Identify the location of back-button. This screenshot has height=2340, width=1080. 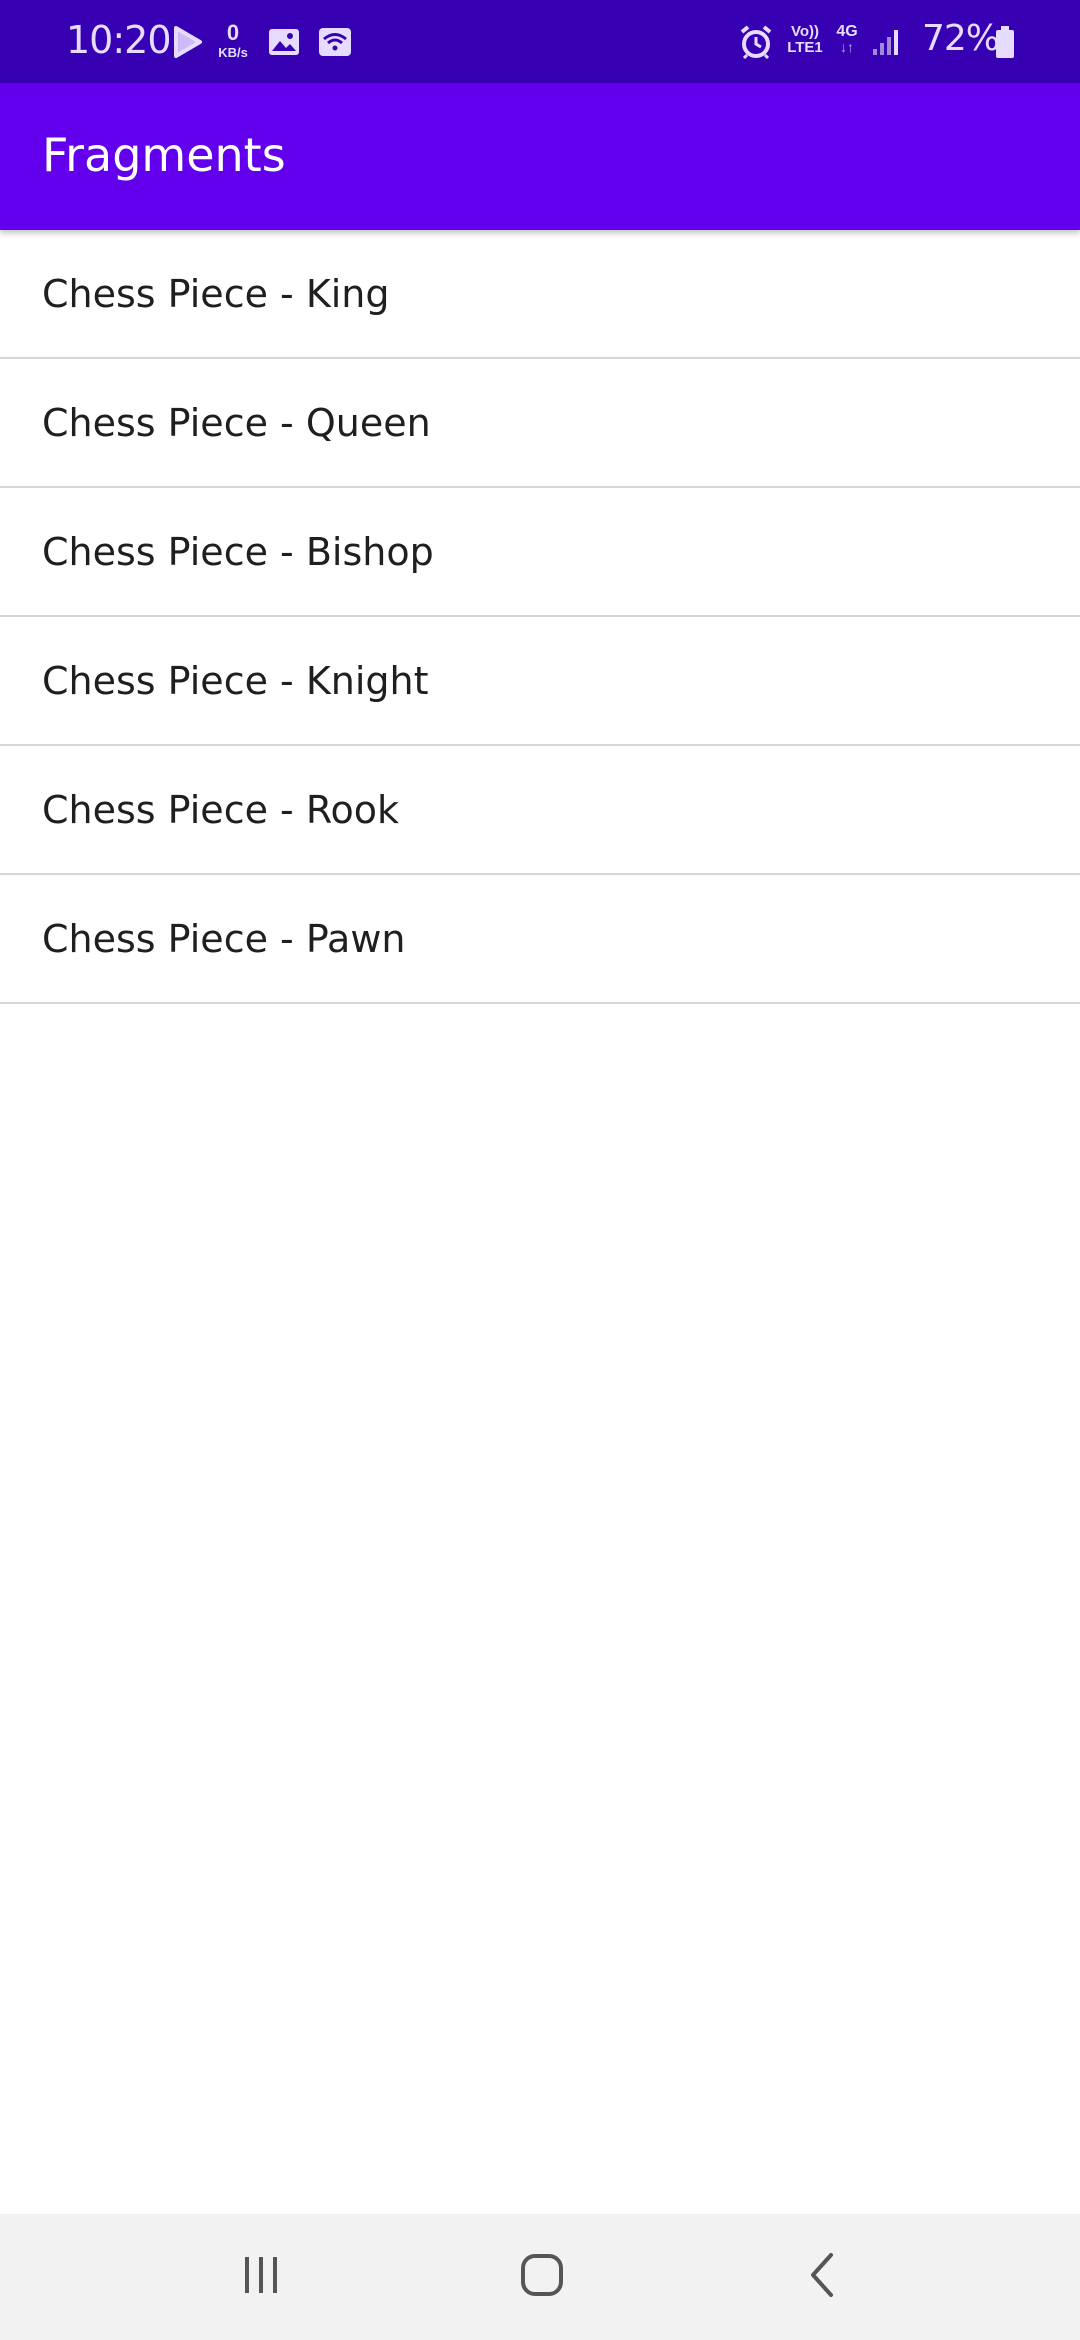
(823, 2277).